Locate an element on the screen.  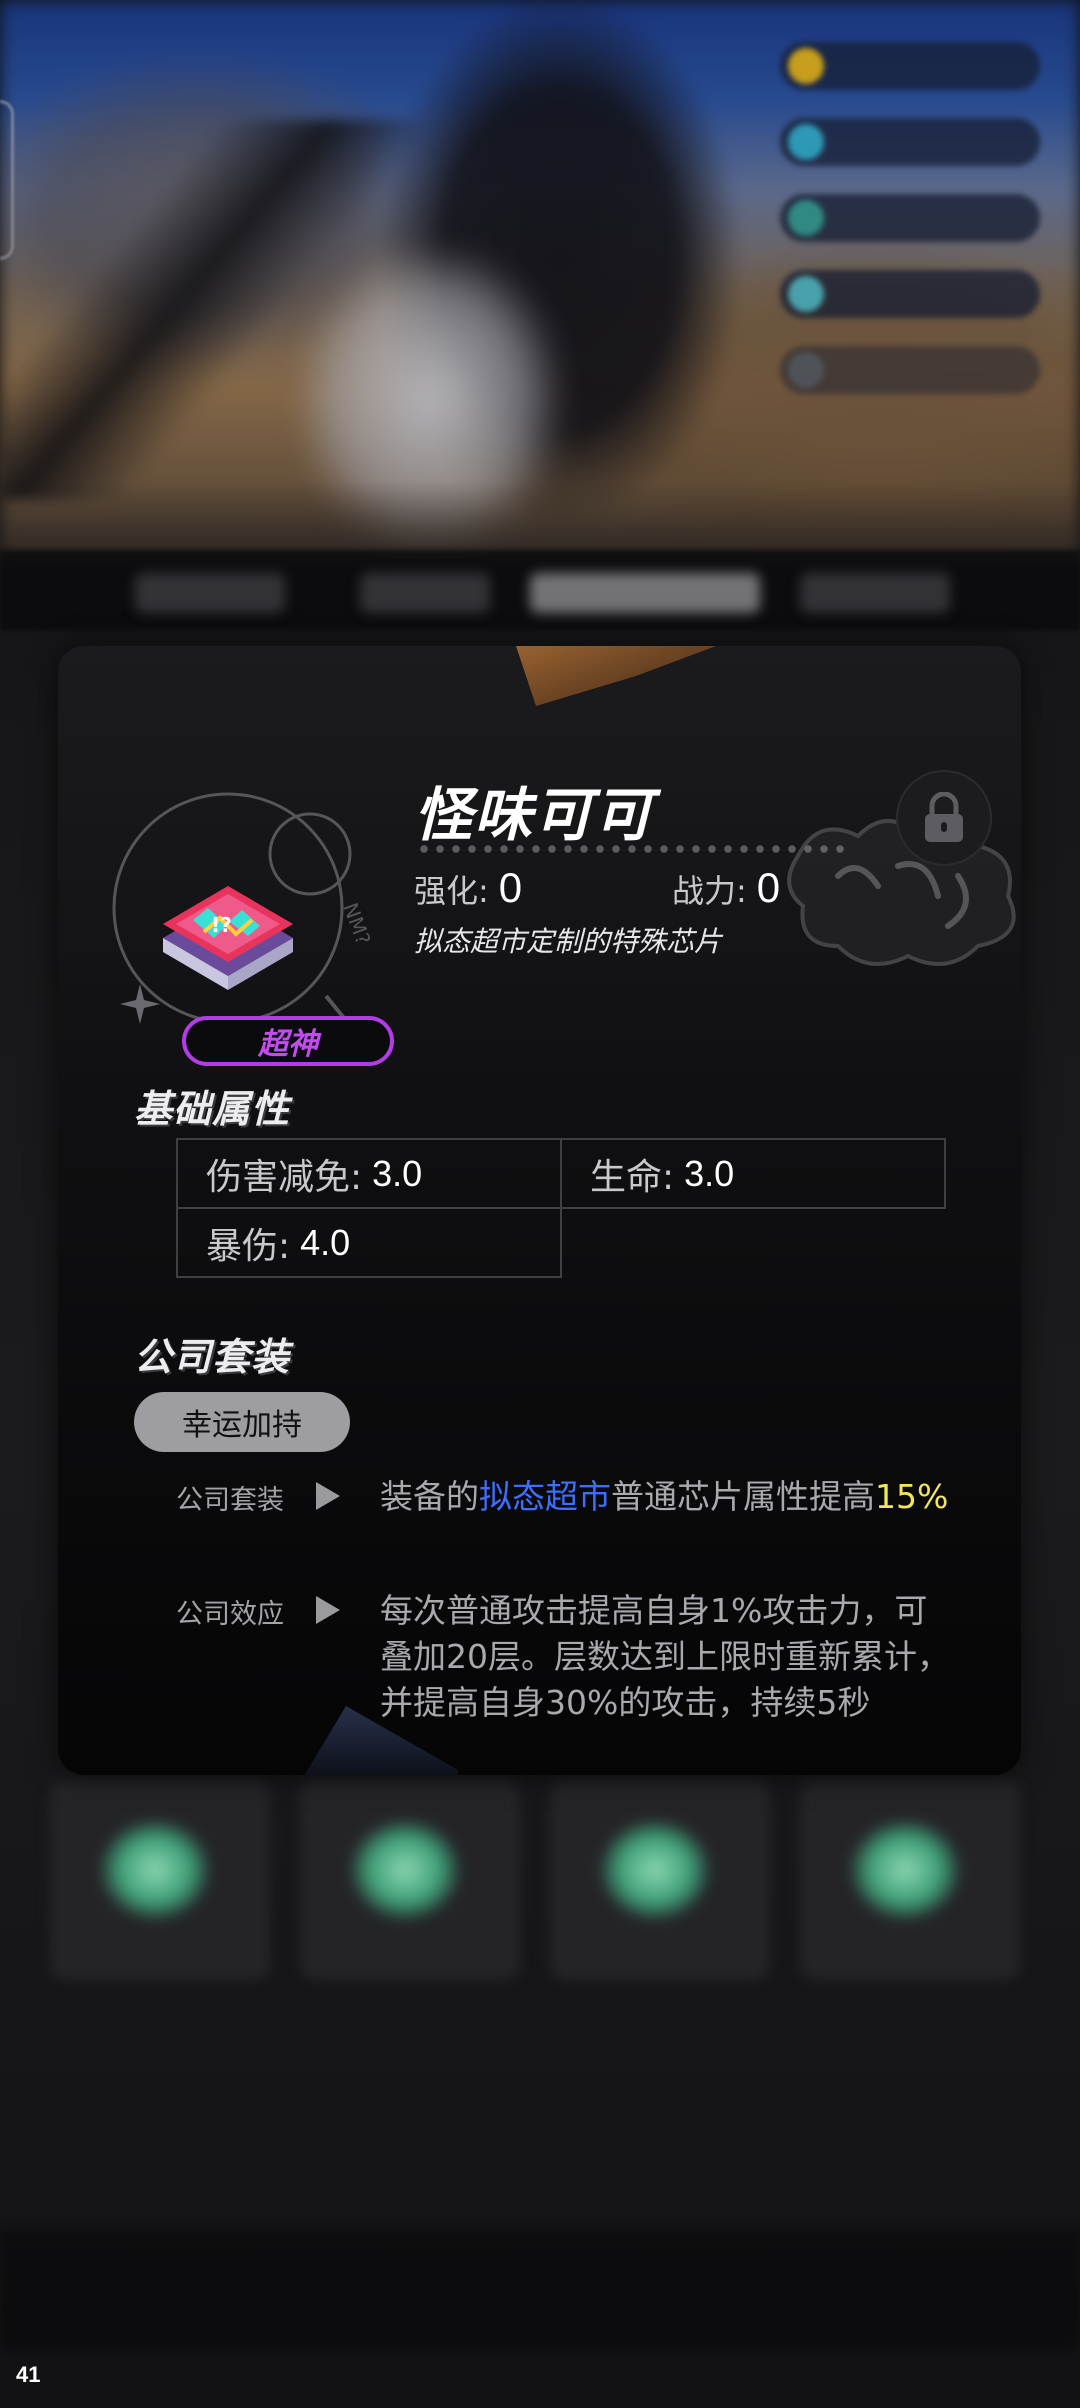
background-tab-active is located at coordinates (645, 593).